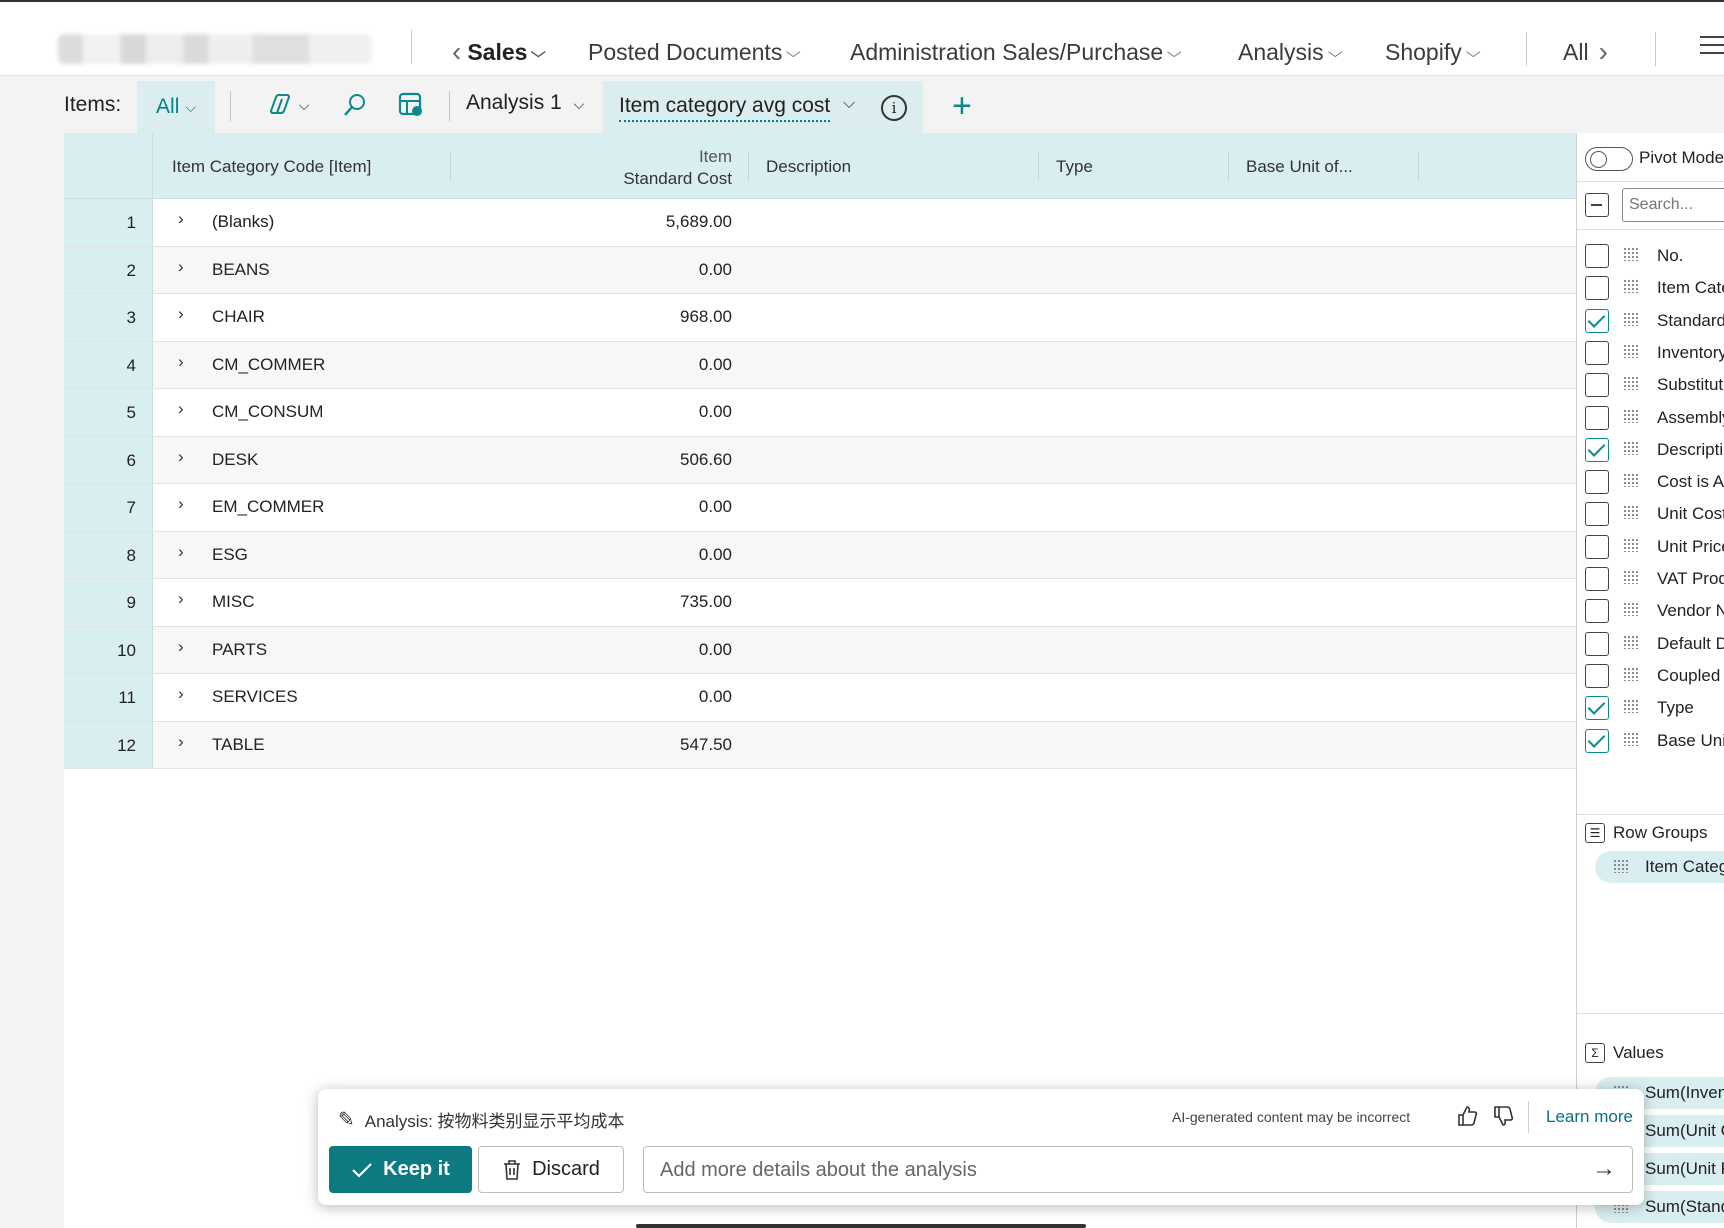 The width and height of the screenshot is (1724, 1228). Describe the element at coordinates (1585, 52) in the screenshot. I see `nav-item-all: All ›` at that location.